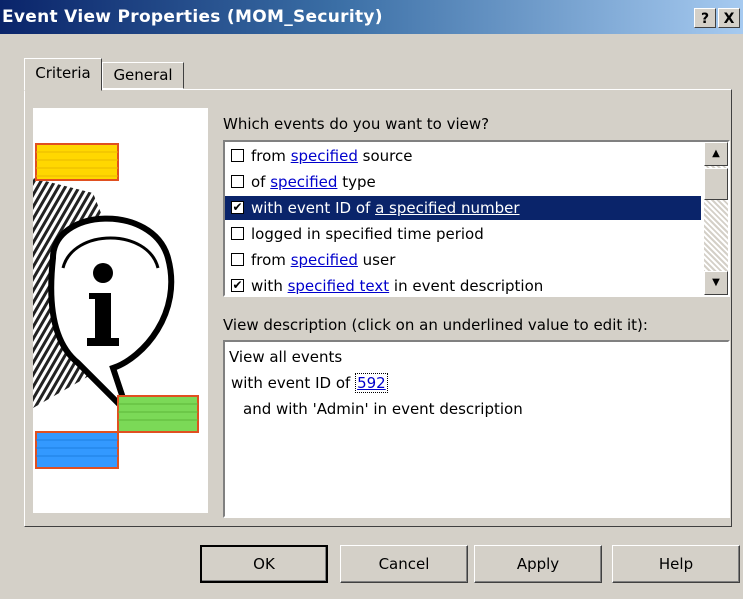  What do you see at coordinates (264, 564) in the screenshot?
I see `ok-button: OK` at bounding box center [264, 564].